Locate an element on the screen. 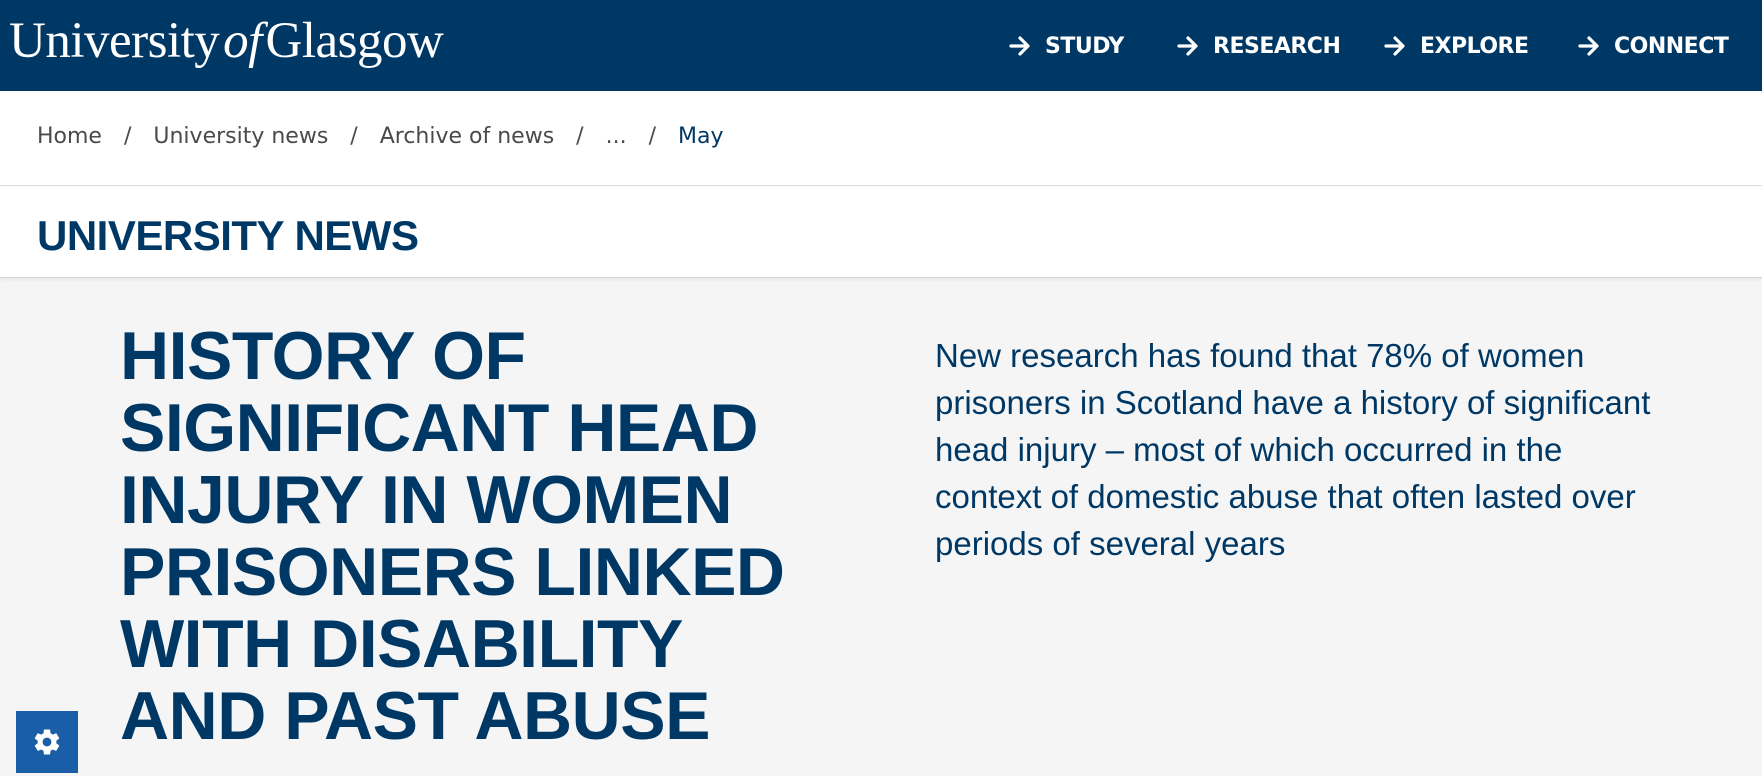  breadcrumb-current-may: May is located at coordinates (701, 136).